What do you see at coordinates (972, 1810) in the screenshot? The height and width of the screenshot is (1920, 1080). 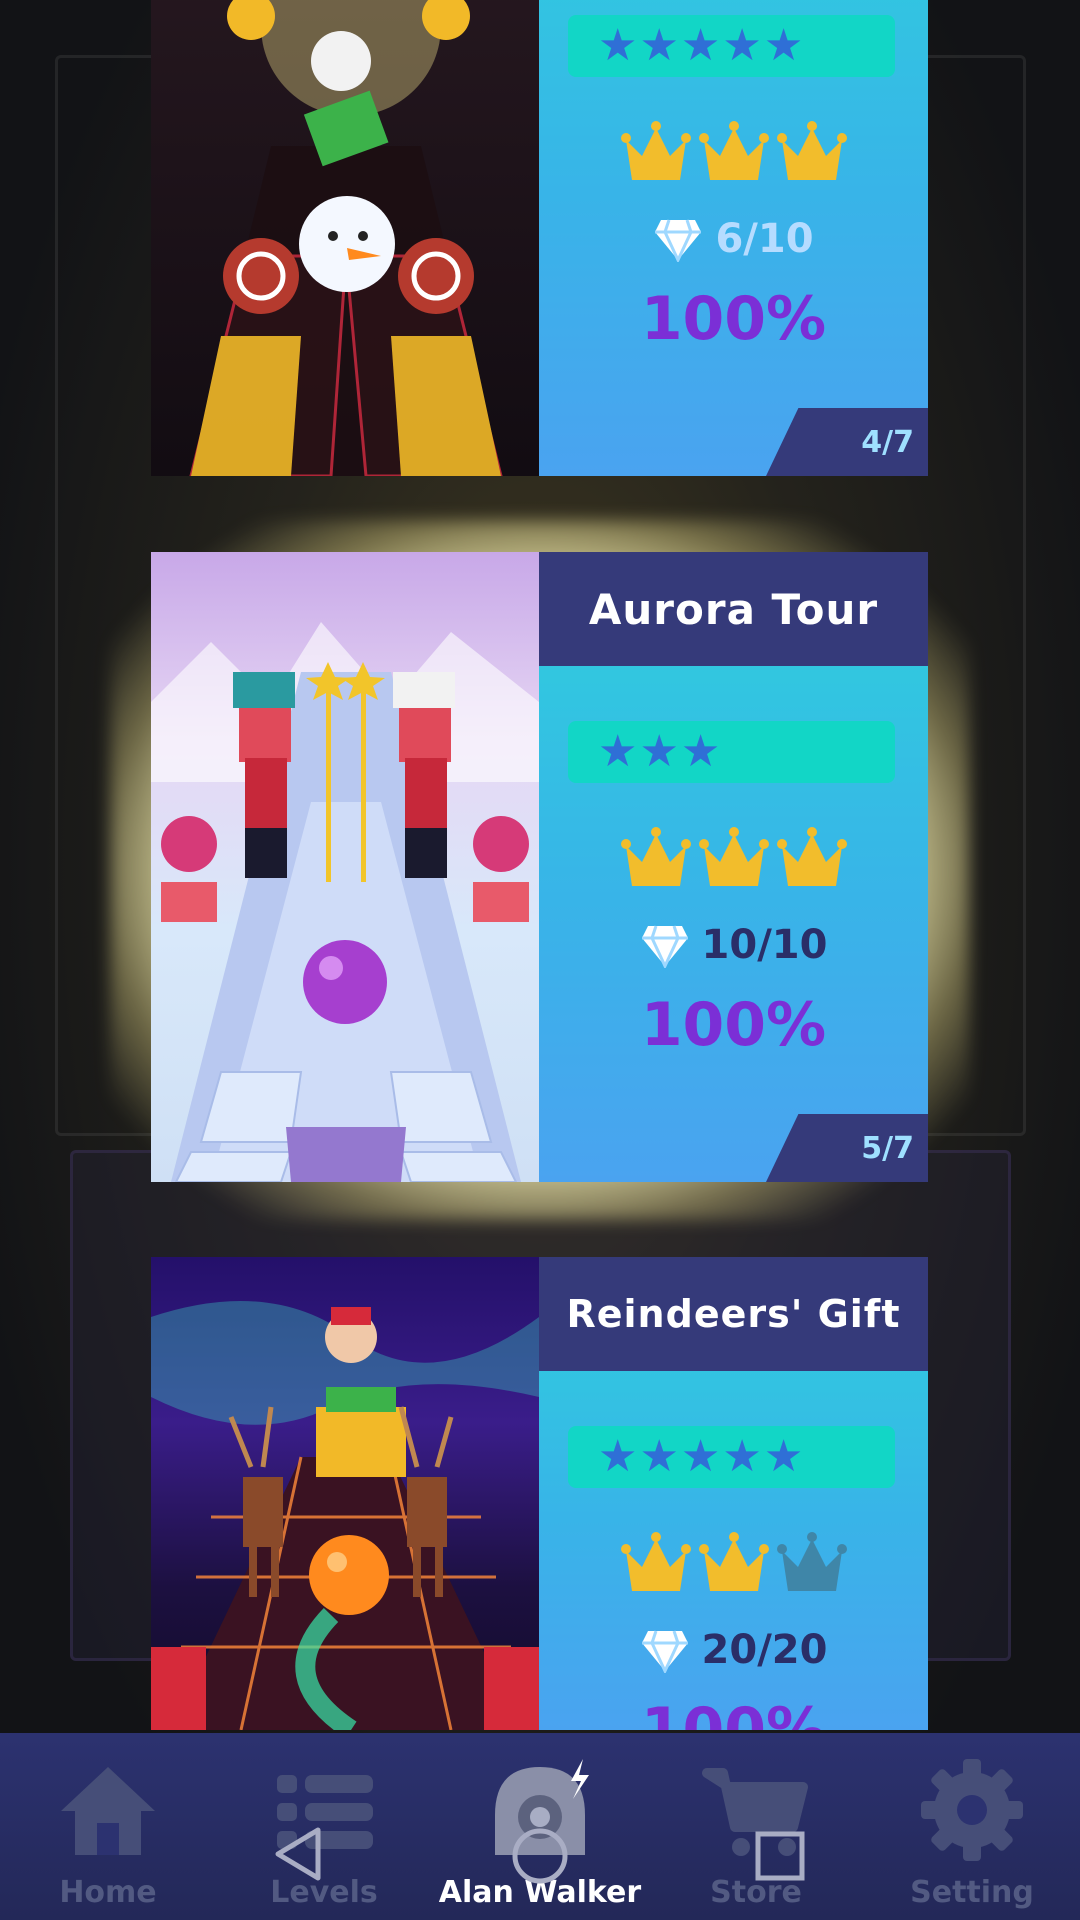 I see `gear-icon` at bounding box center [972, 1810].